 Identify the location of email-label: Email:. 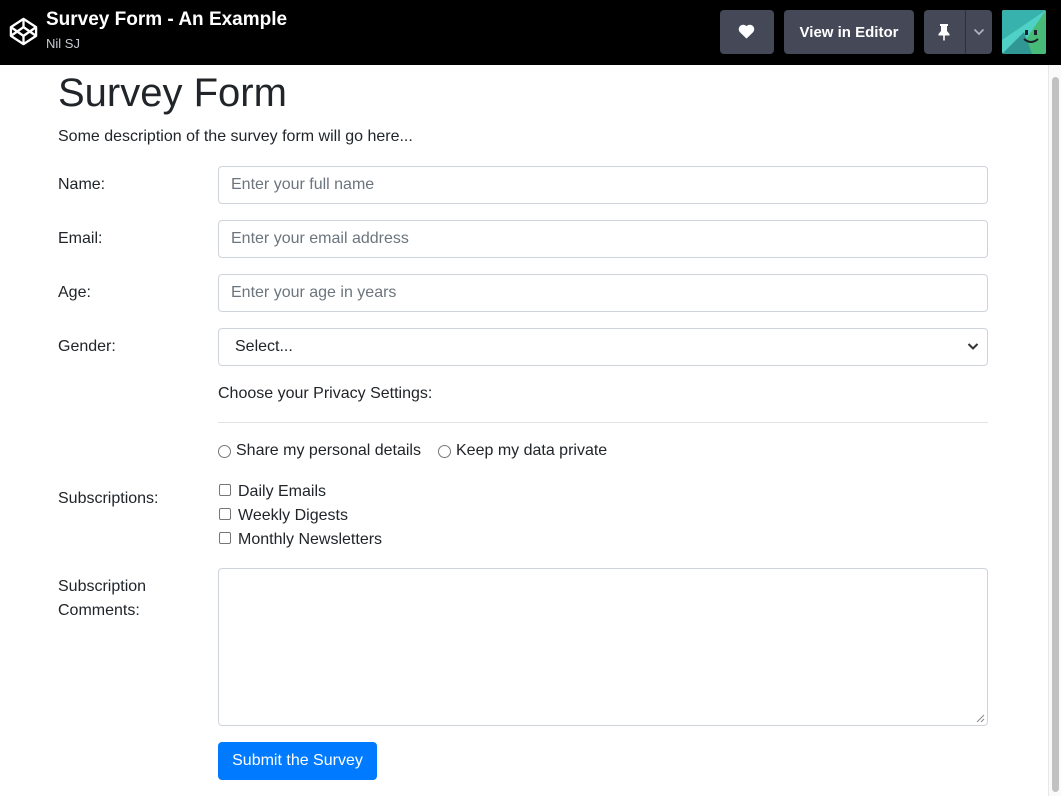
(80, 238).